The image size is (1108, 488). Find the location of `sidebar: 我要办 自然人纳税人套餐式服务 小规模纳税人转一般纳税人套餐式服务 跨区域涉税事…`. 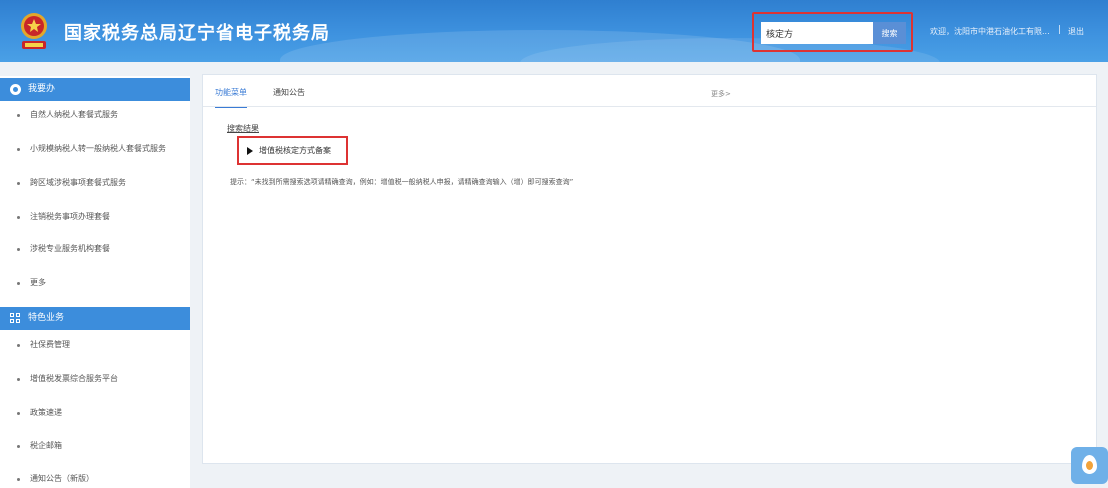

sidebar: 我要办 自然人纳税人套餐式服务 小规模纳税人转一般纳税人套餐式服务 跨区域涉税事… is located at coordinates (95, 282).